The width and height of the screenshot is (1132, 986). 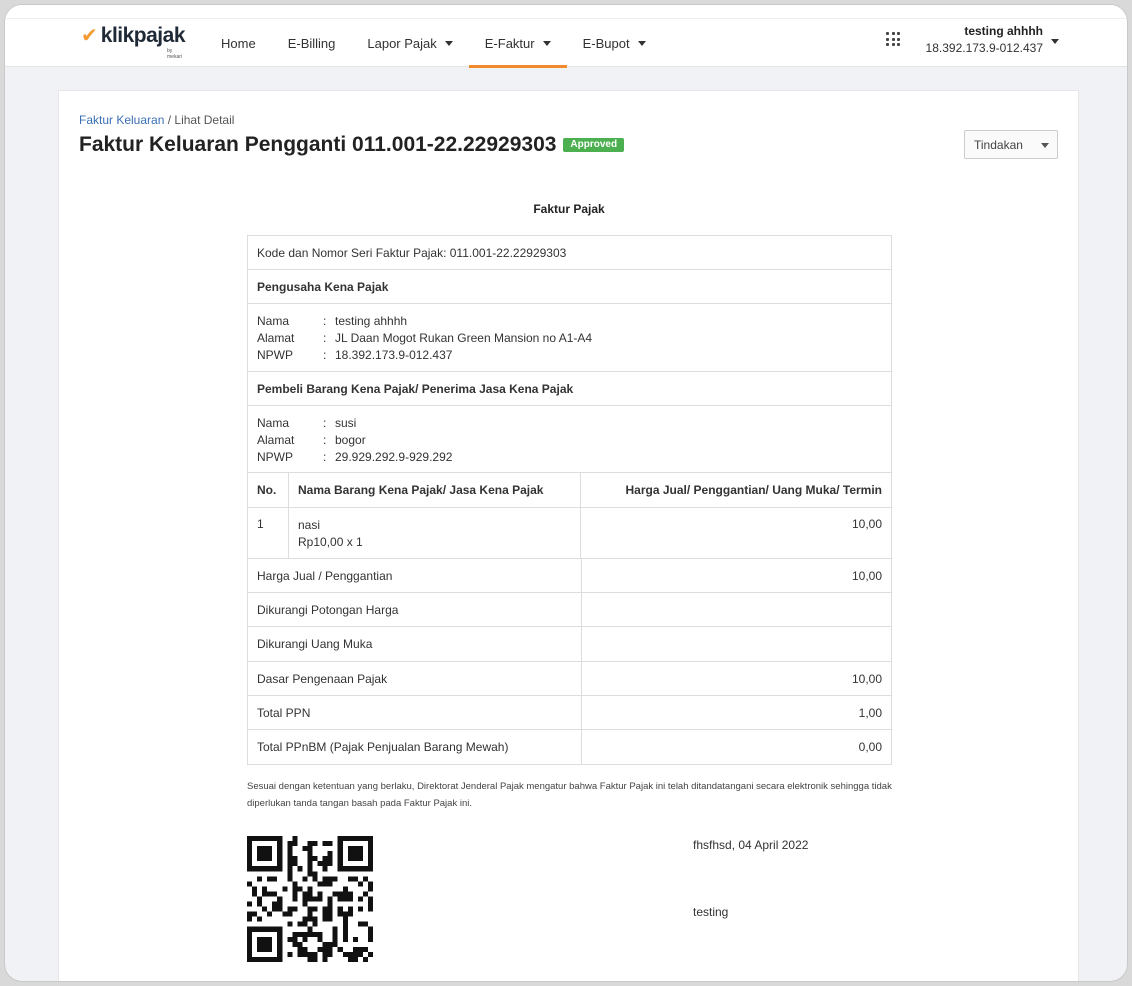 I want to click on user-menu: testing ahhhh 18.392.173.9-012.437, so click(x=984, y=39).